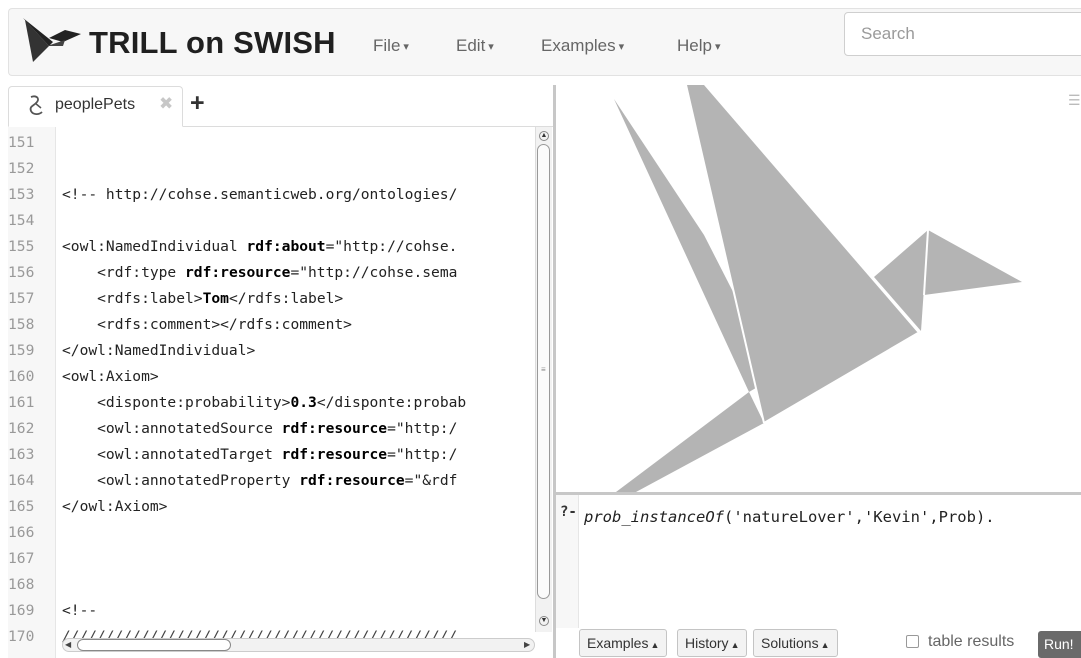 This screenshot has height=658, width=1081. Describe the element at coordinates (654, 517) in the screenshot. I see `query-predicate: prob_instanceOf` at that location.